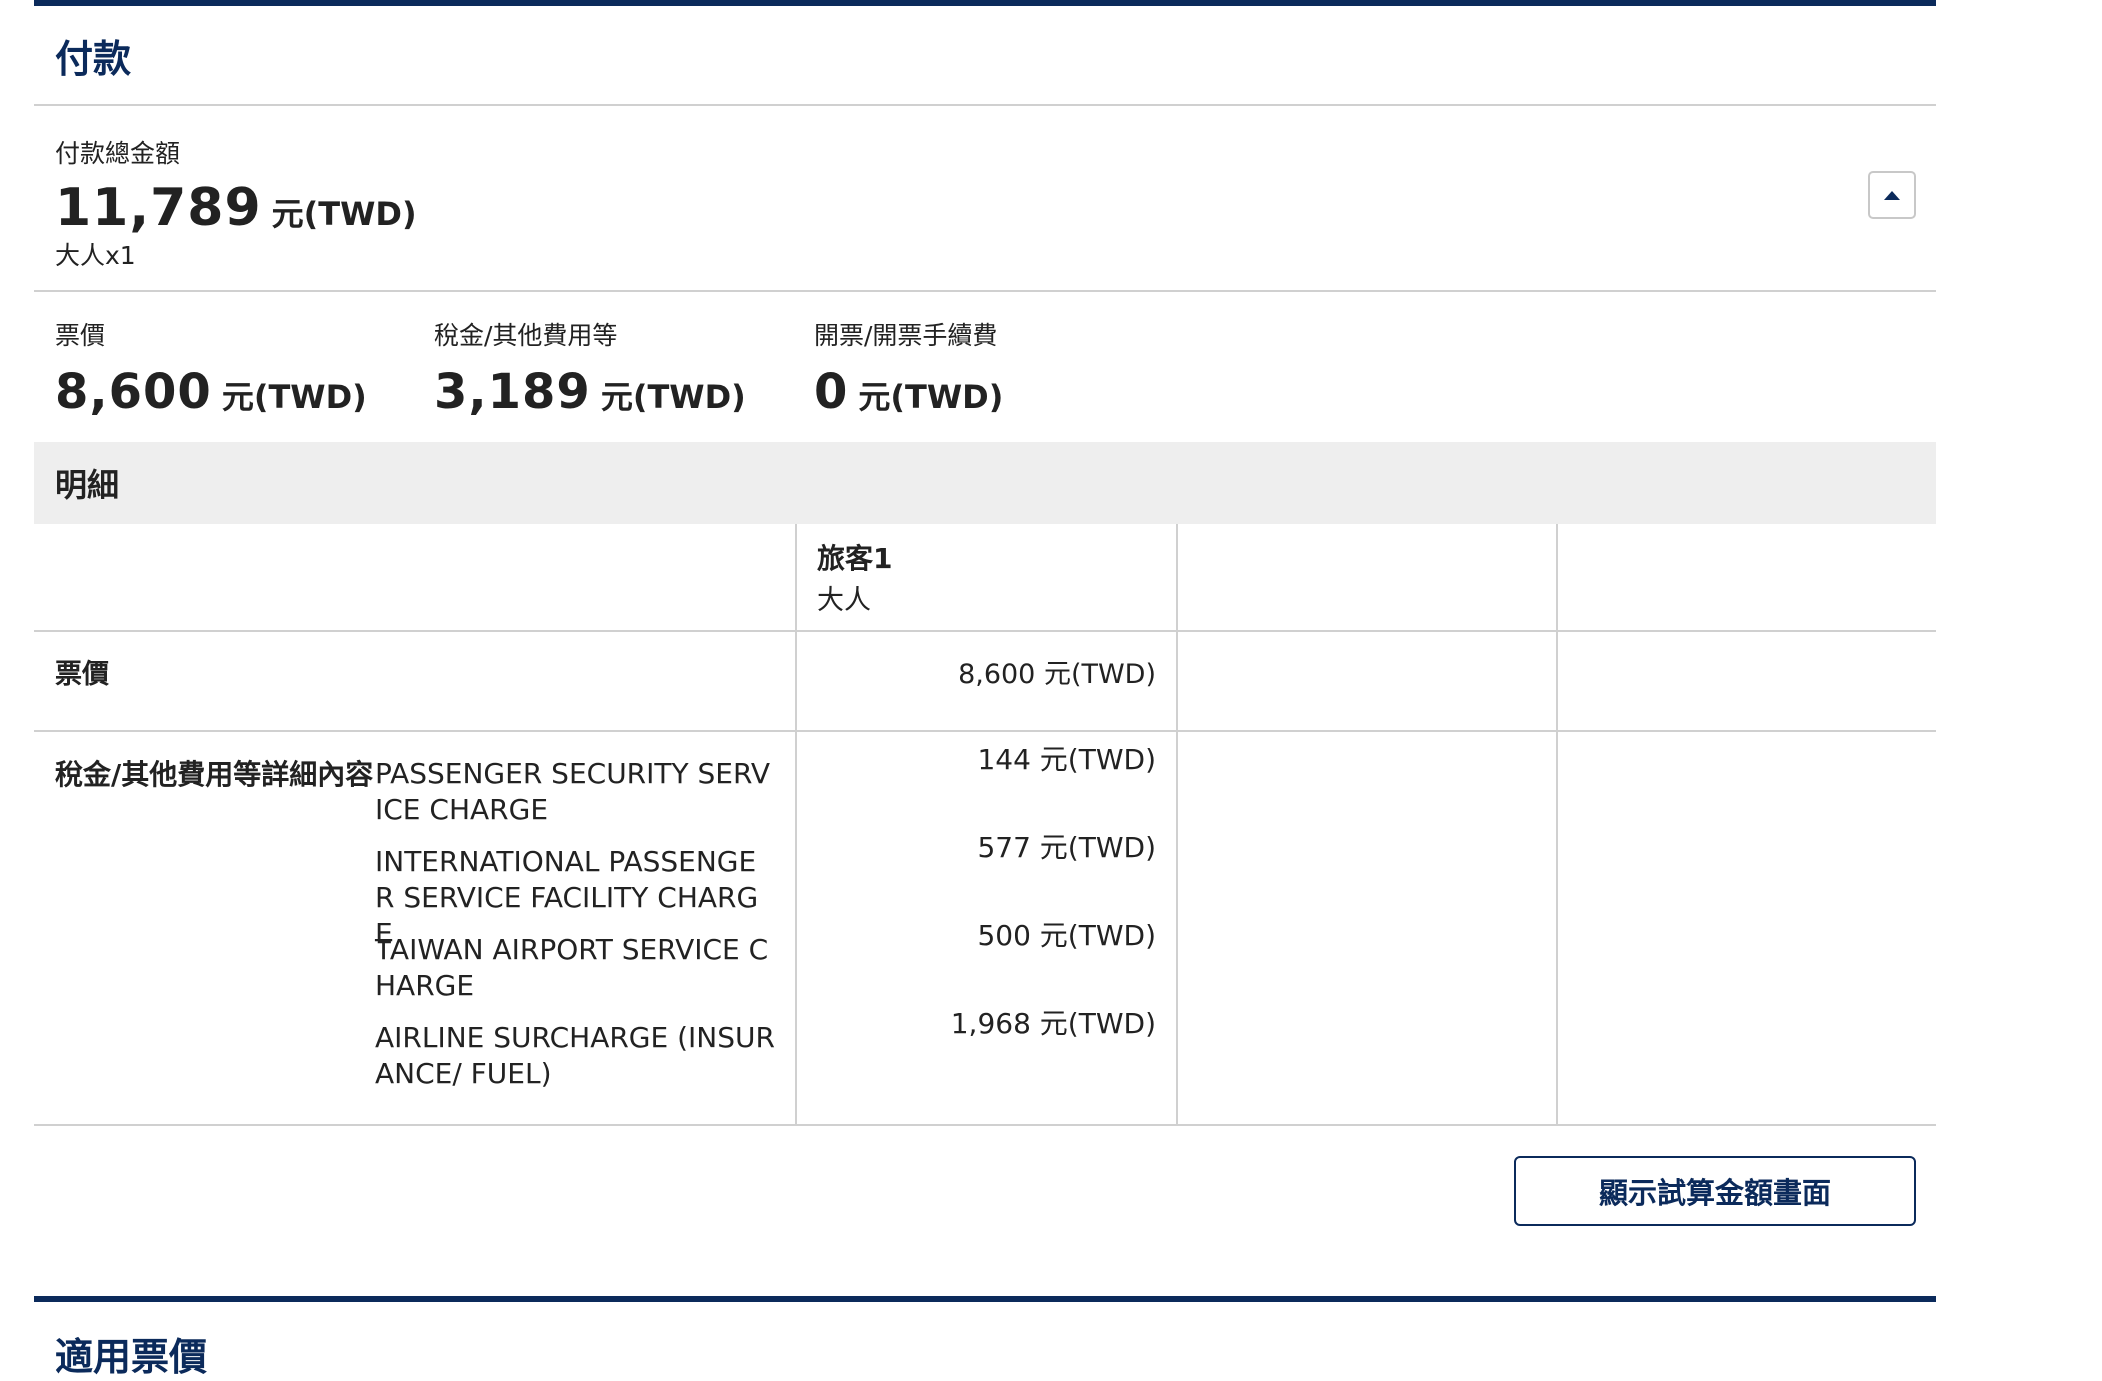  I want to click on collapse-button, so click(1892, 195).